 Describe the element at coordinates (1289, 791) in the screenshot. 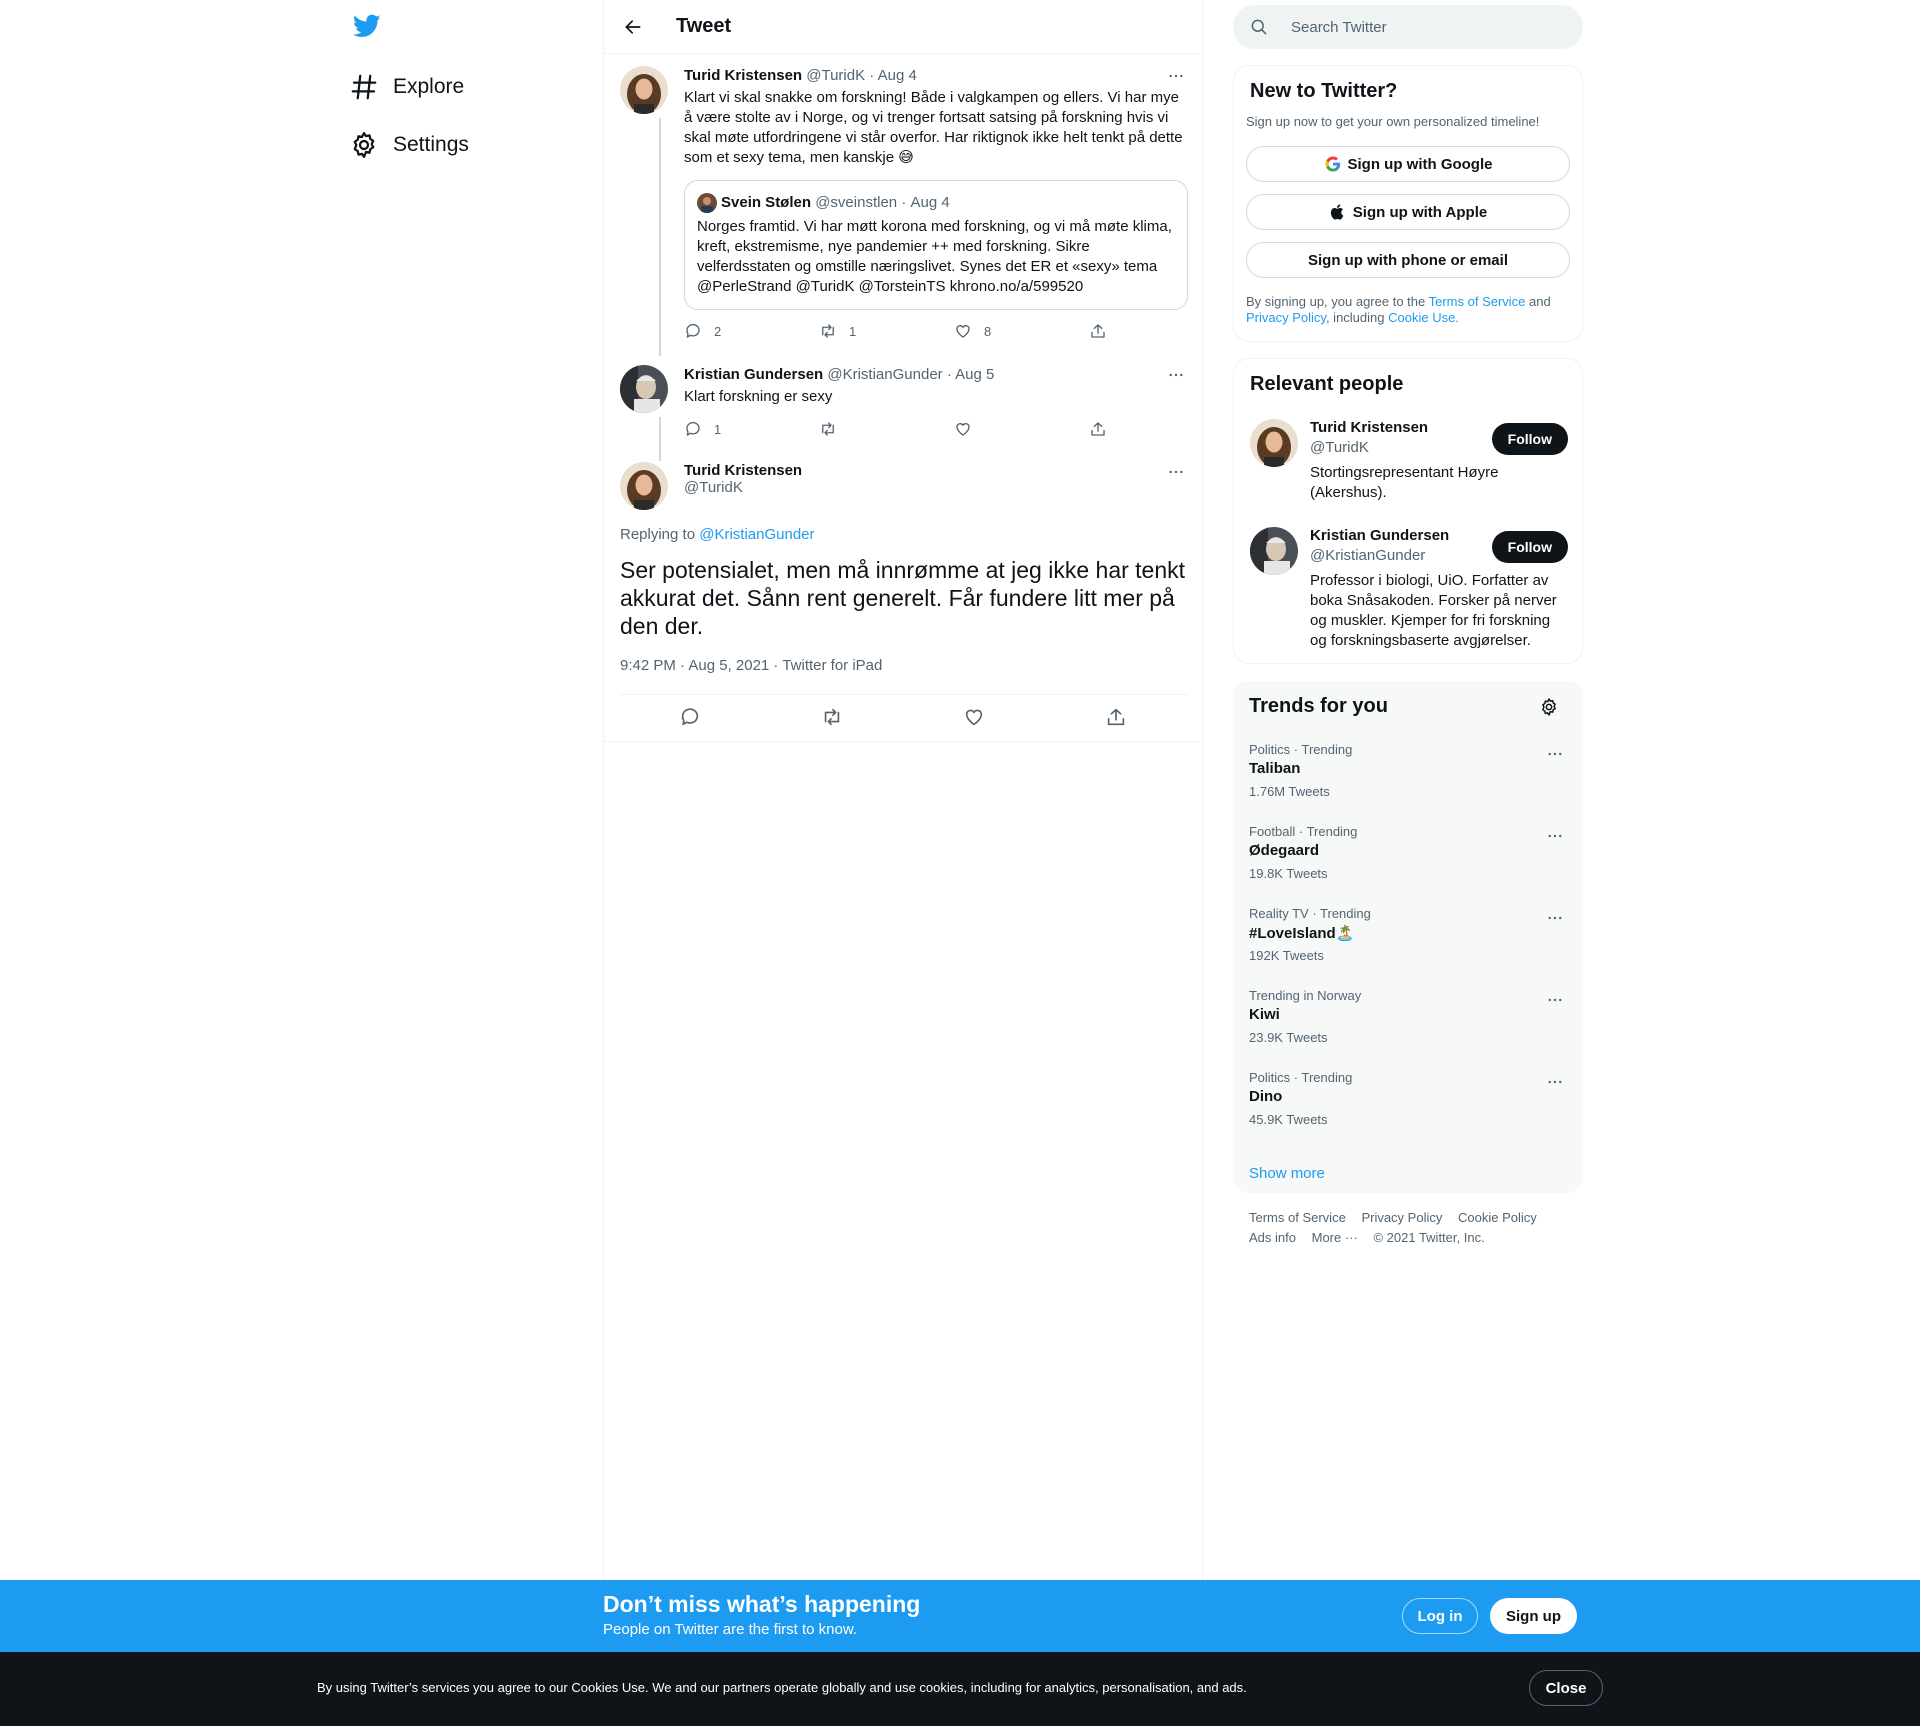

I see `trend-count: 1.76M Tweets` at that location.